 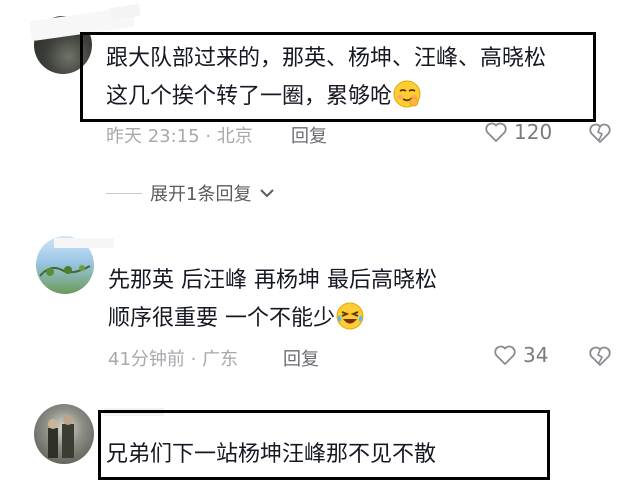 What do you see at coordinates (124, 193) in the screenshot?
I see `divider-line` at bounding box center [124, 193].